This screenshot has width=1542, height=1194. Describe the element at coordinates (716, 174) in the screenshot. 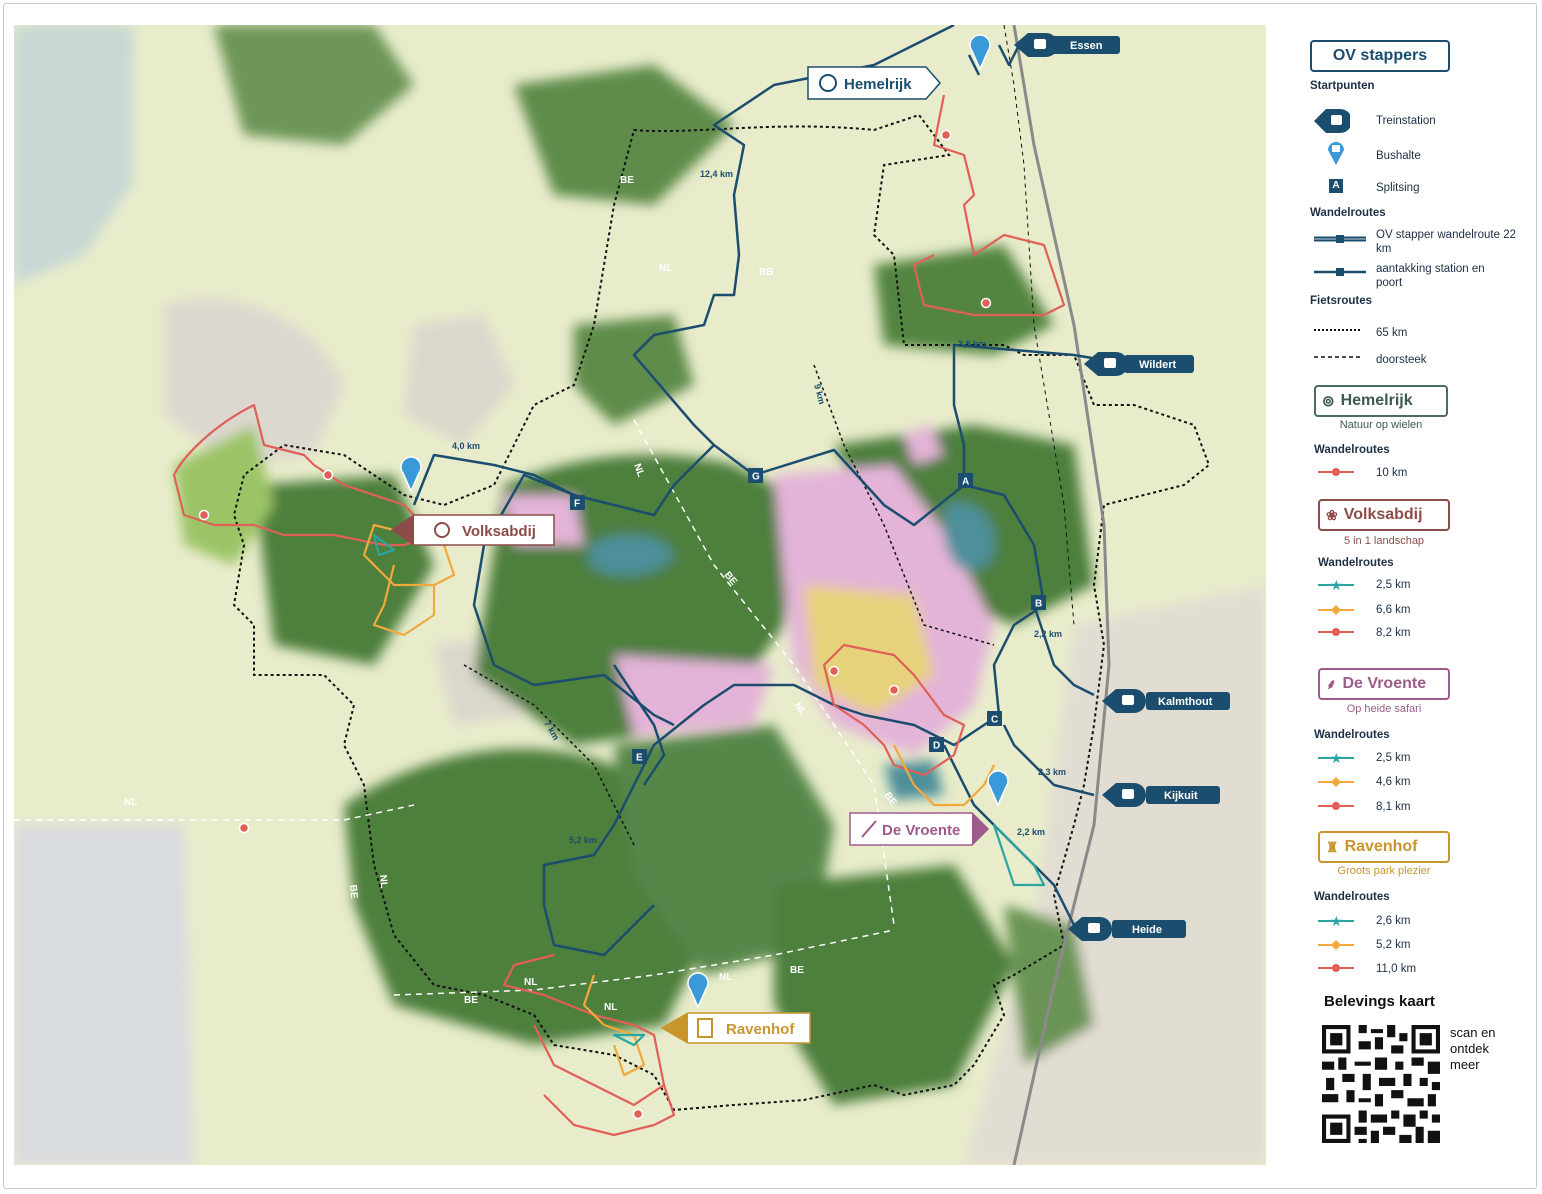

I see `svg-text: 12,4 km` at that location.